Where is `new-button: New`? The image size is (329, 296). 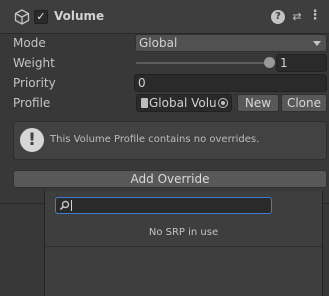
new-button: New is located at coordinates (258, 103).